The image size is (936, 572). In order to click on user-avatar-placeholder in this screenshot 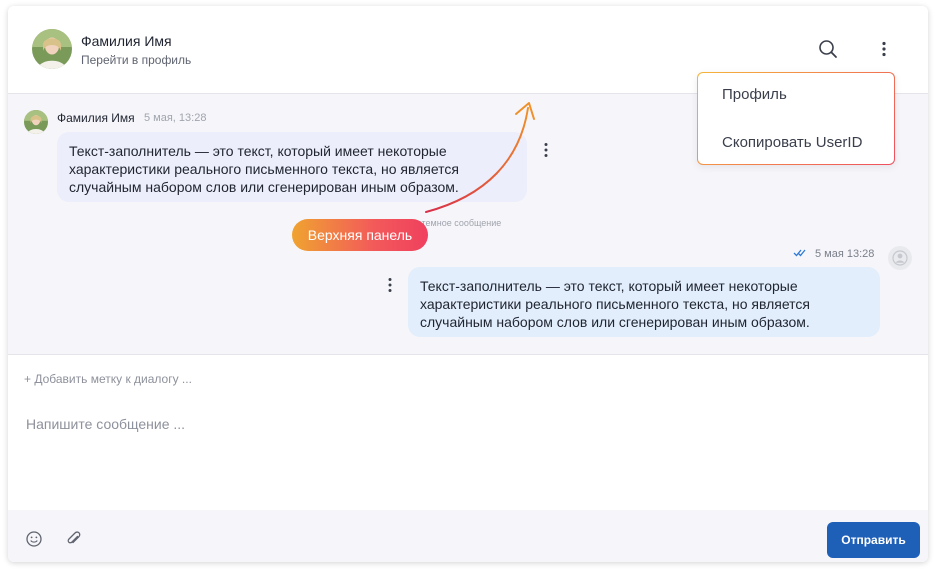, I will do `click(900, 258)`.